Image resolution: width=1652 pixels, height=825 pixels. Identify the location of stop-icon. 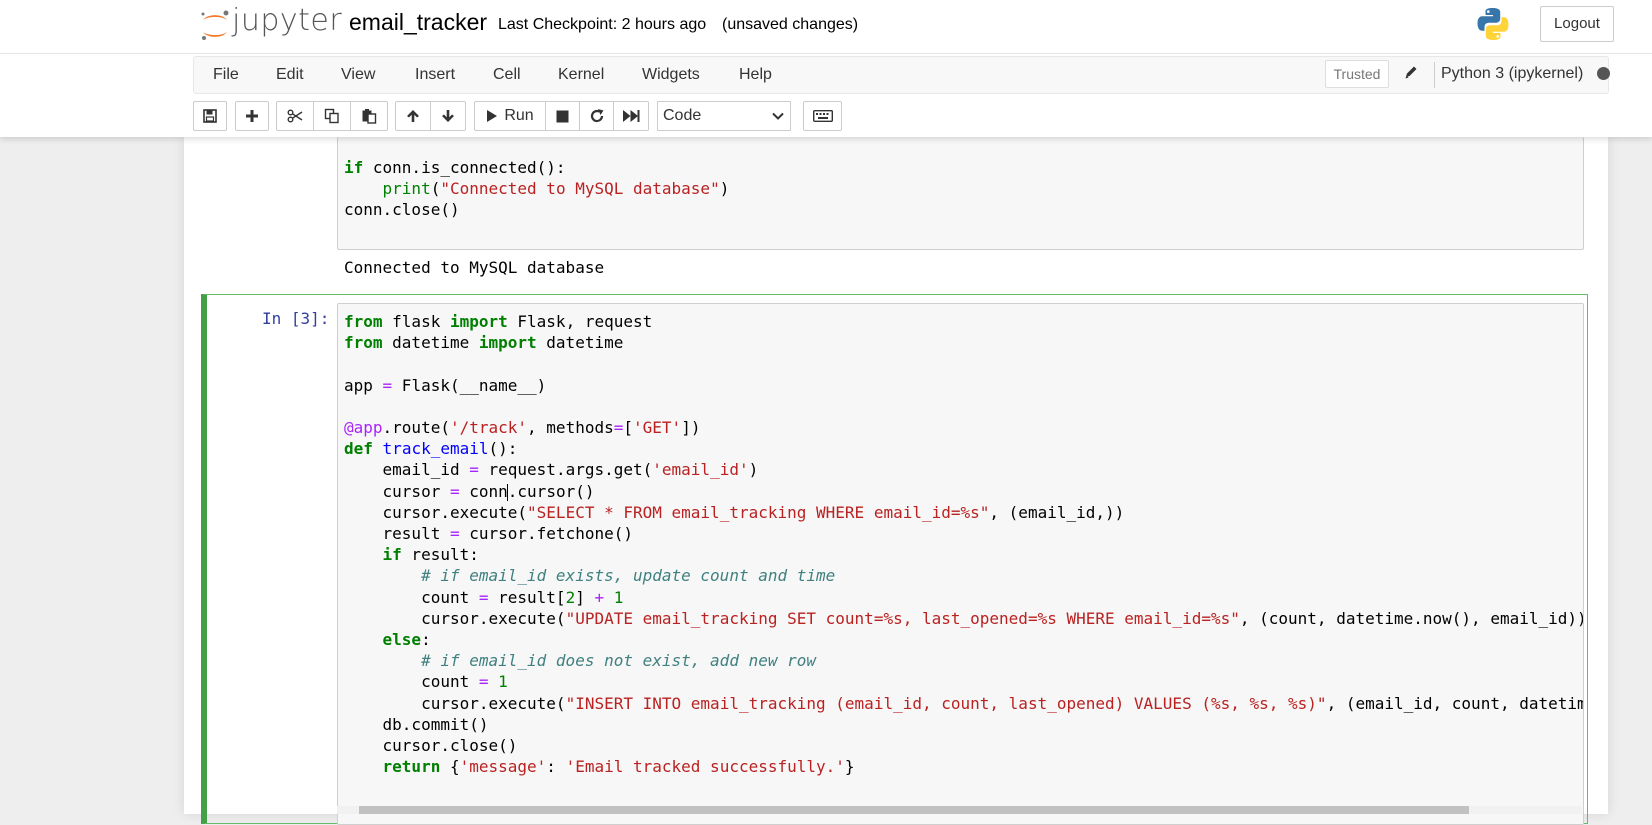
(562, 116).